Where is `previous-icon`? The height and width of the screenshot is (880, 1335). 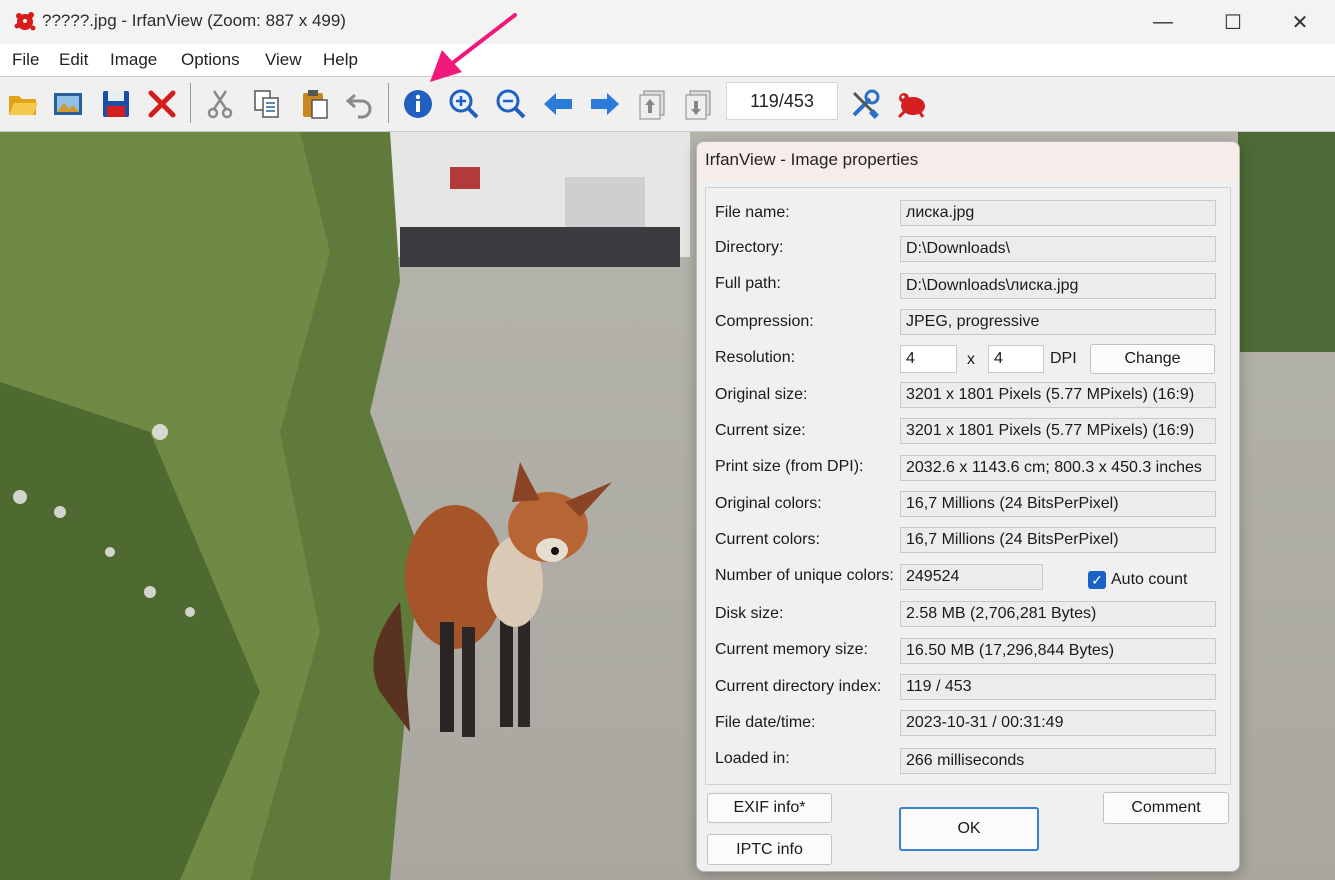 previous-icon is located at coordinates (558, 104).